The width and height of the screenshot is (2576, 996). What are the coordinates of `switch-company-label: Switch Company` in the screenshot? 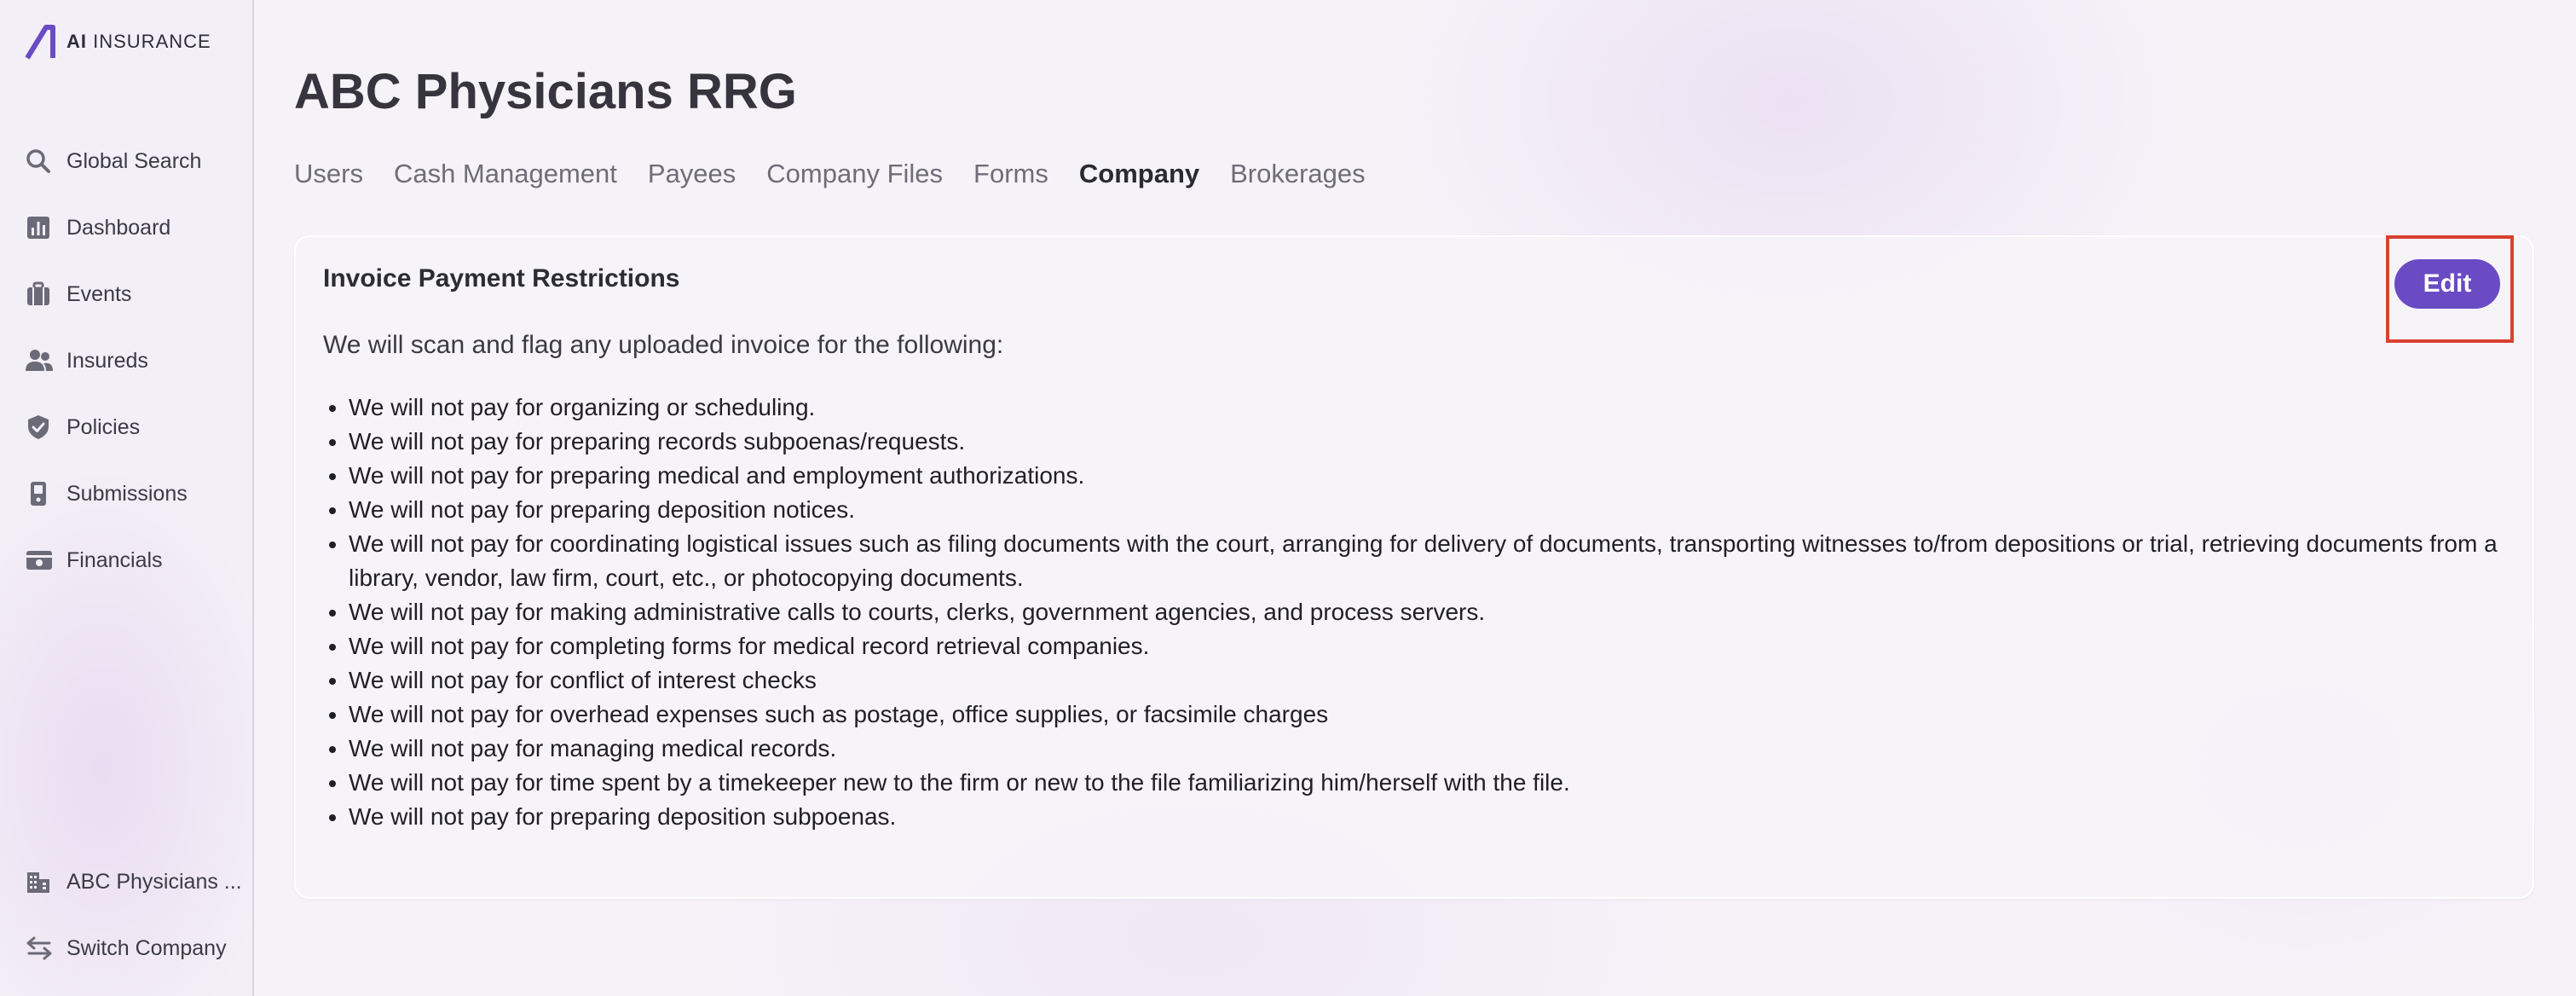 It's located at (146, 947).